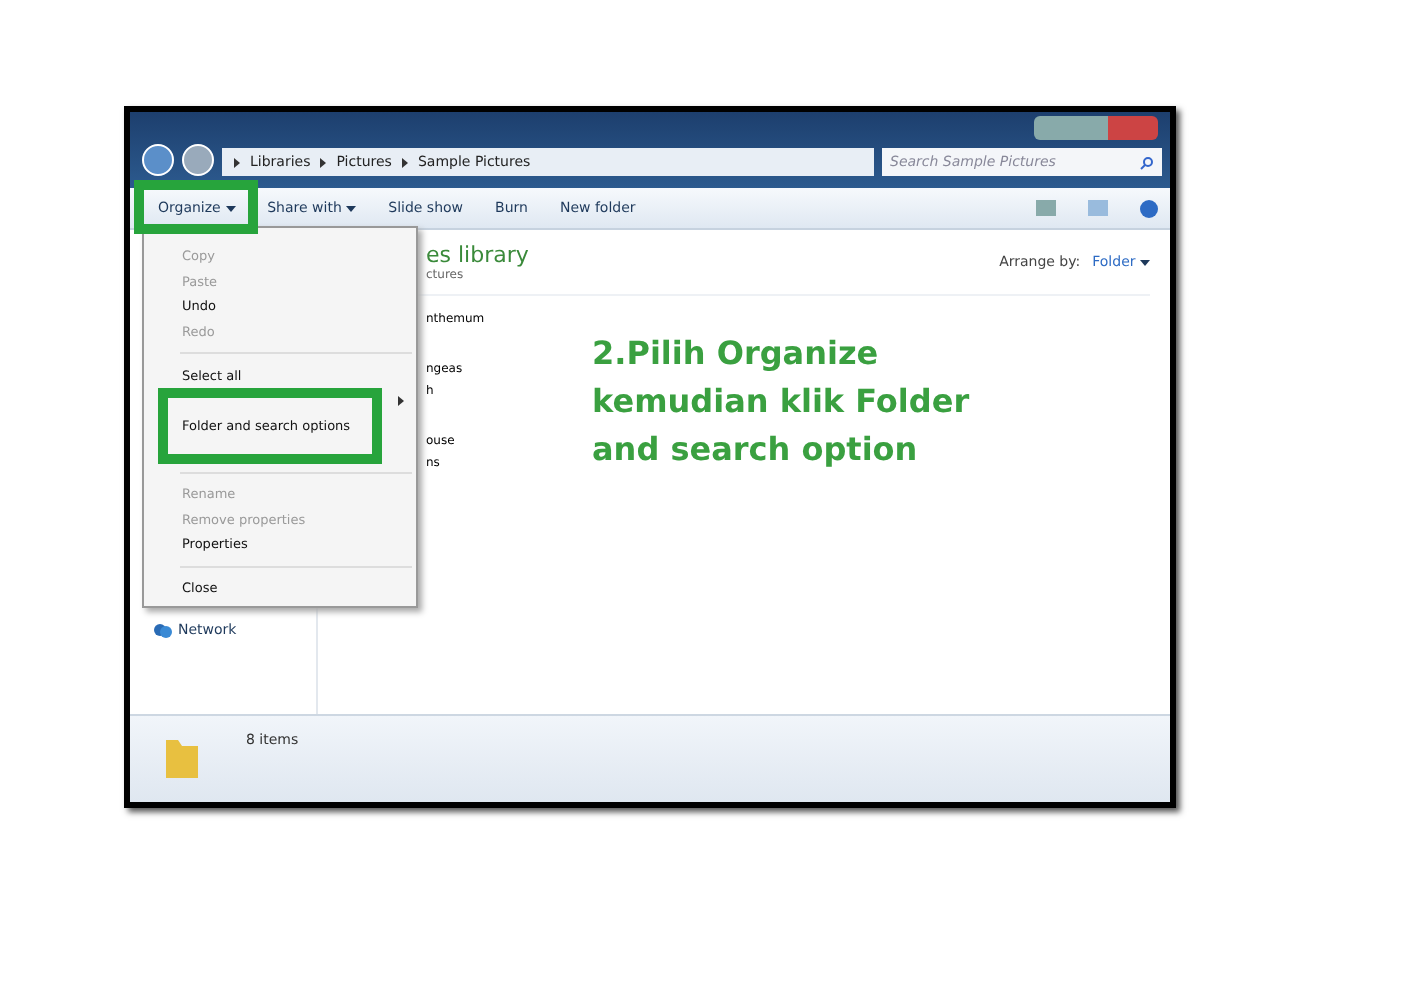 The height and width of the screenshot is (992, 1404). What do you see at coordinates (163, 630) in the screenshot?
I see `network-icon` at bounding box center [163, 630].